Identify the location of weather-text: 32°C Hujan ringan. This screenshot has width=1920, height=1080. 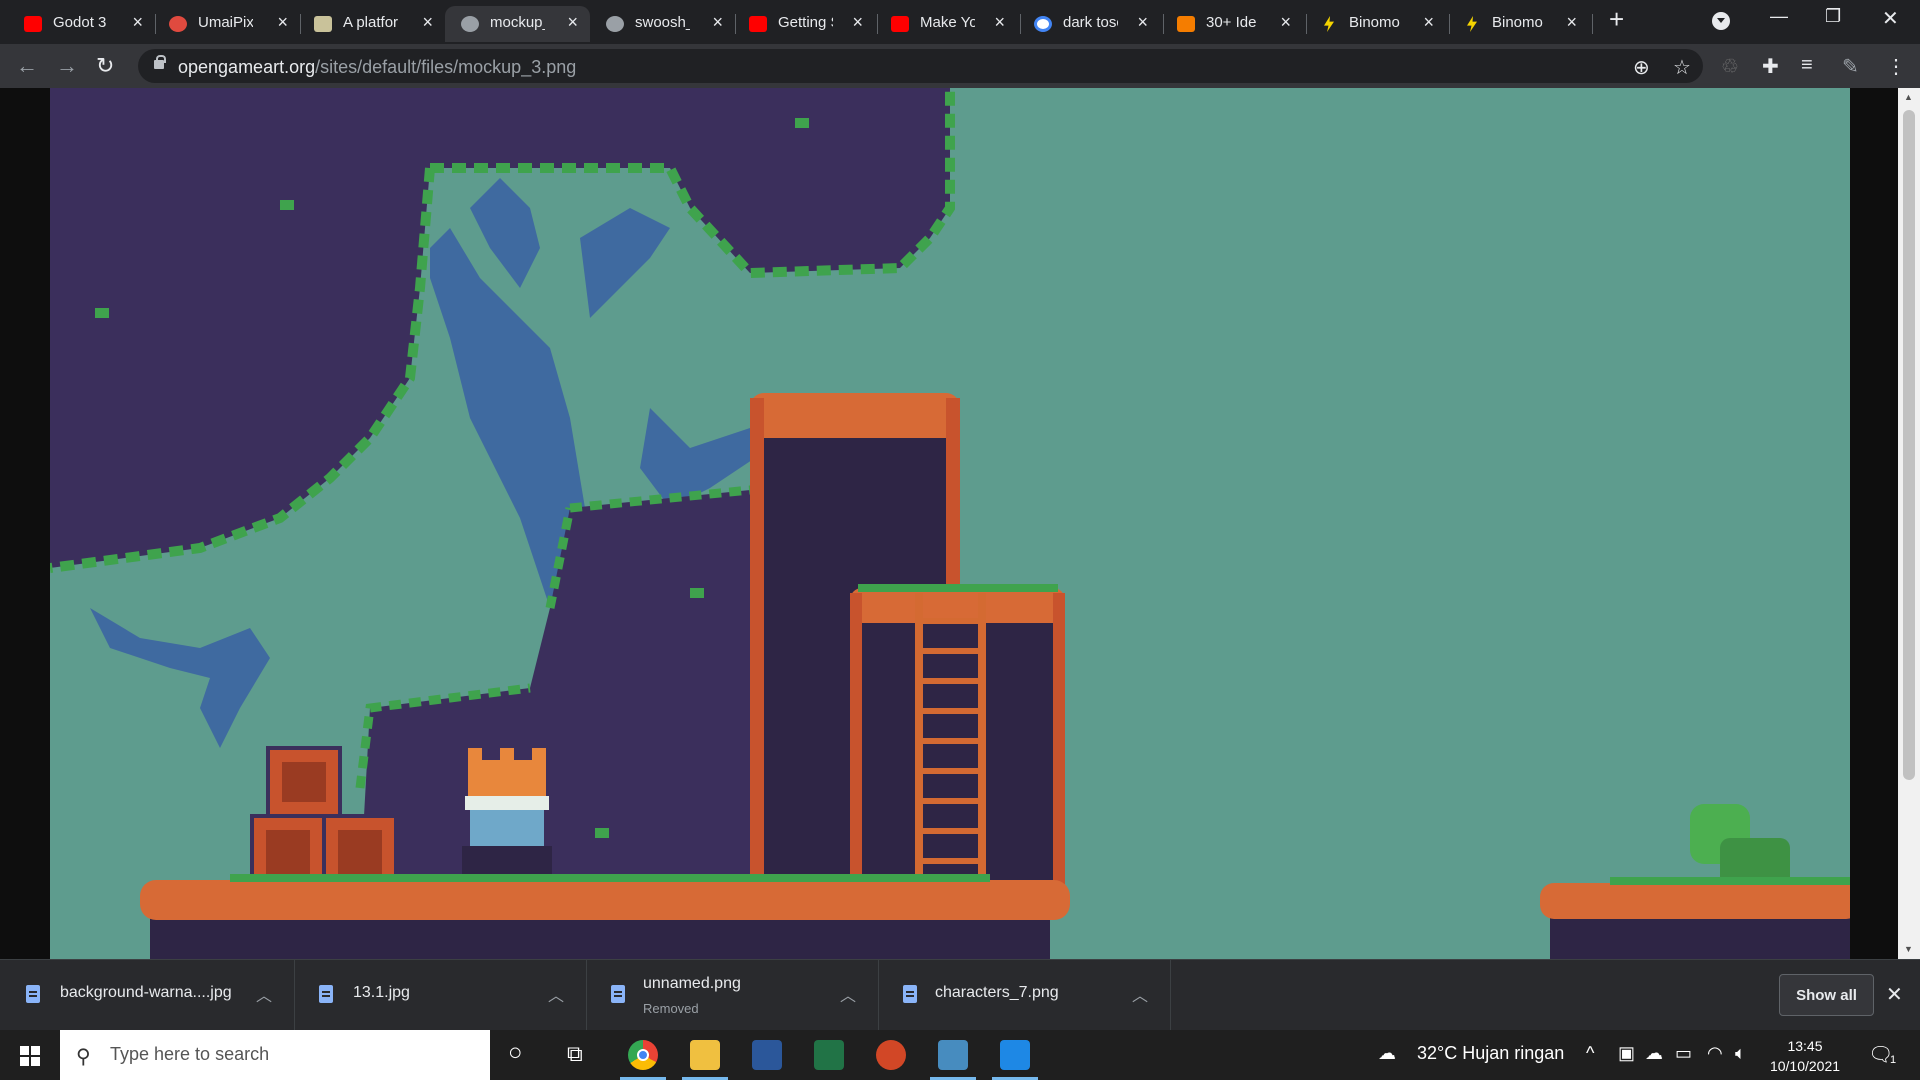
(1490, 1053).